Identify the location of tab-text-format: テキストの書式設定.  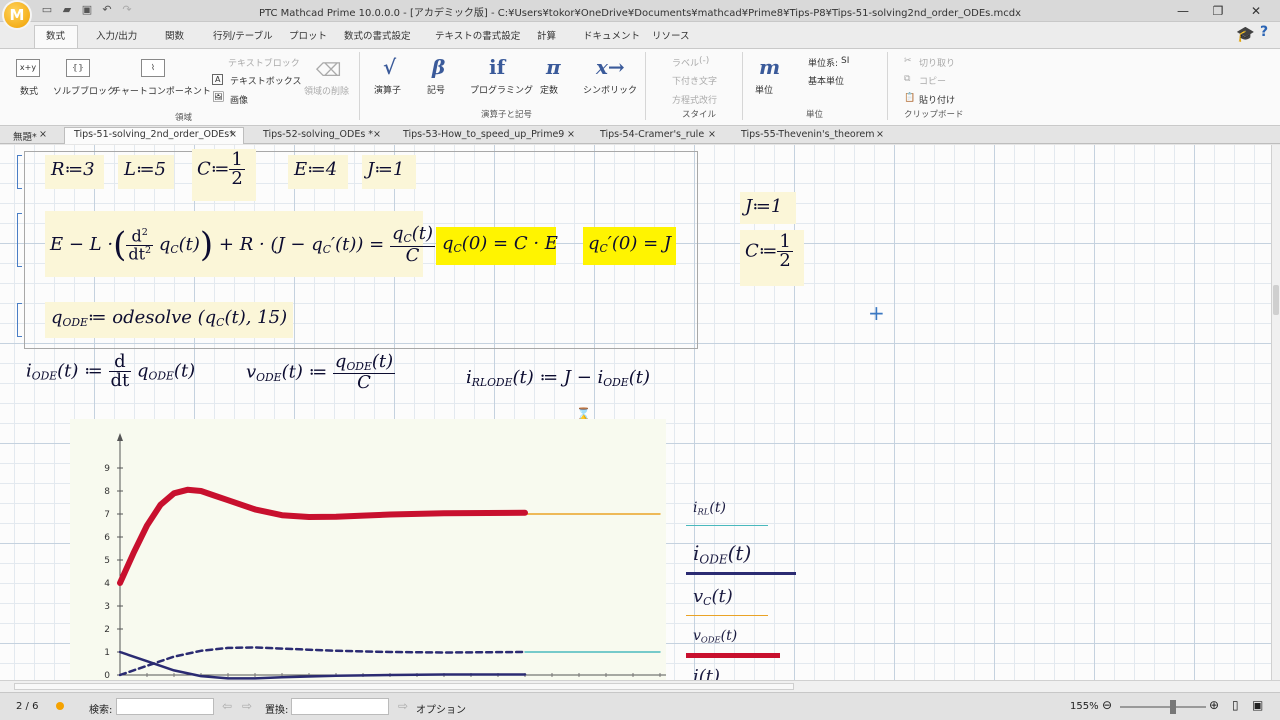
(477, 35).